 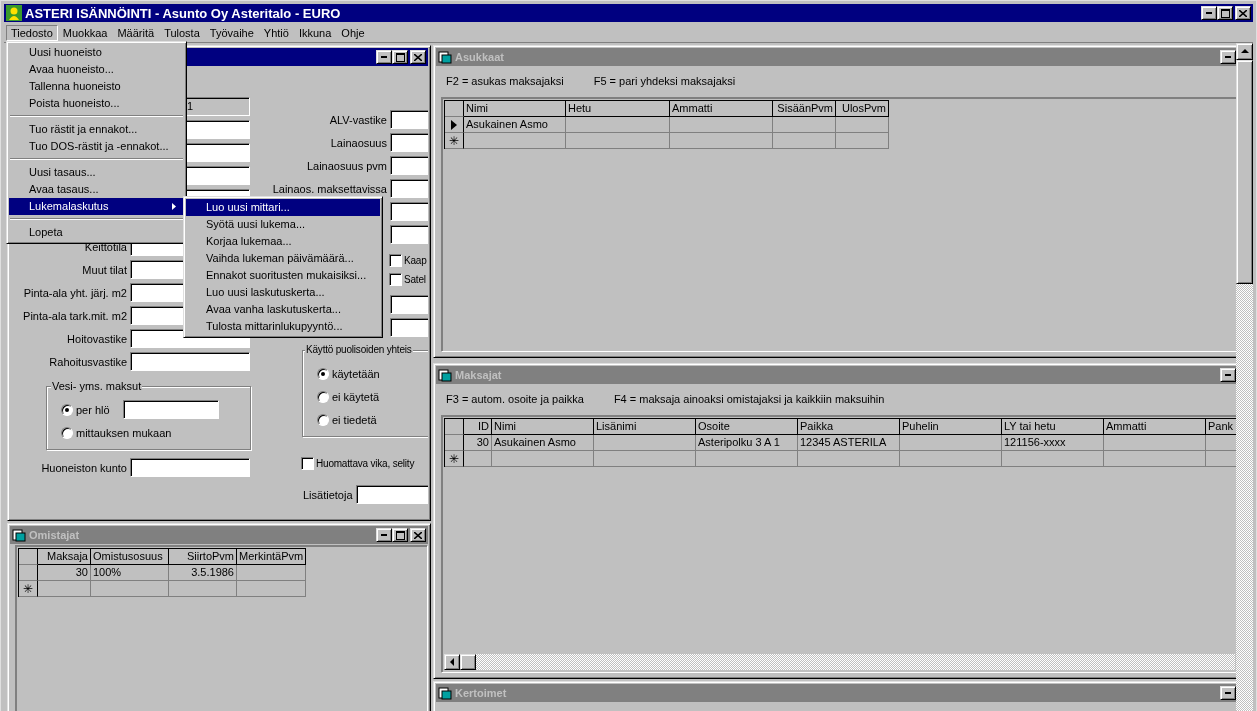 I want to click on shortcut-hint: F5 = pari yhdeksi maksajaksi, so click(x=664, y=82).